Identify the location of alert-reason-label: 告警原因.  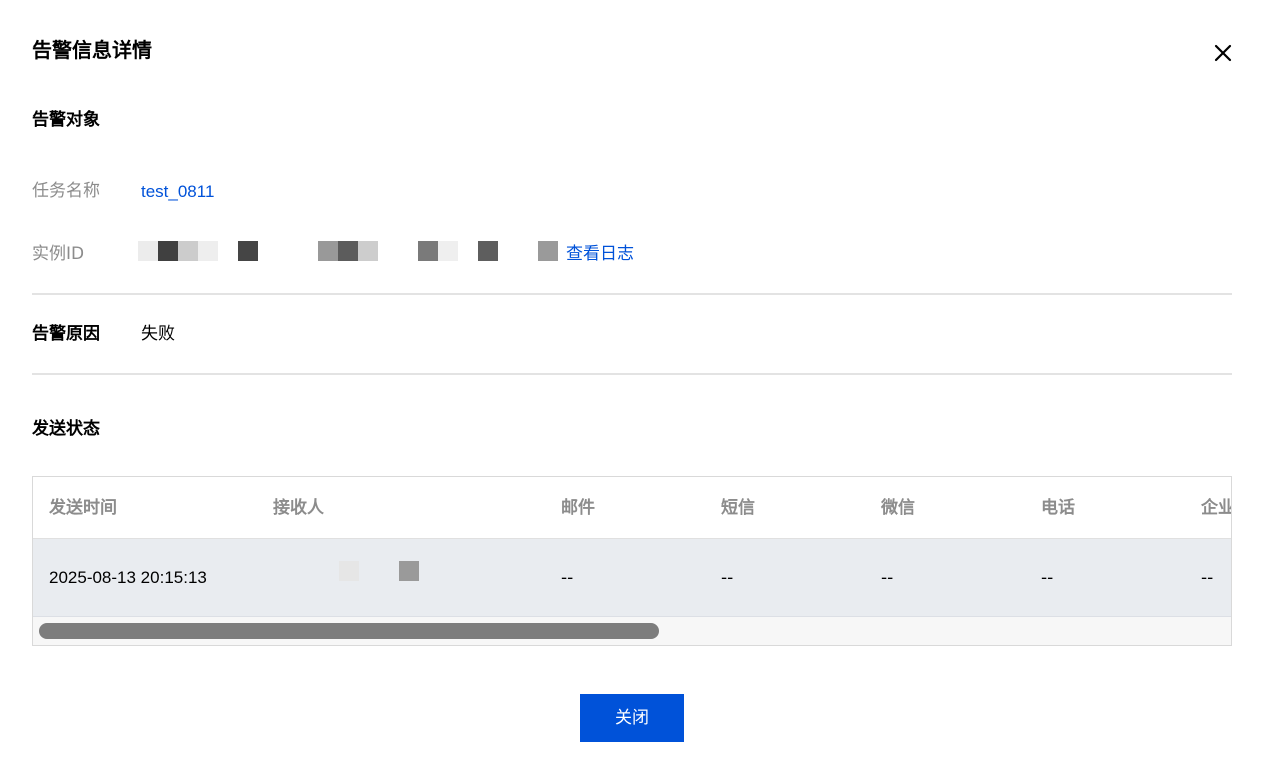
(66, 334).